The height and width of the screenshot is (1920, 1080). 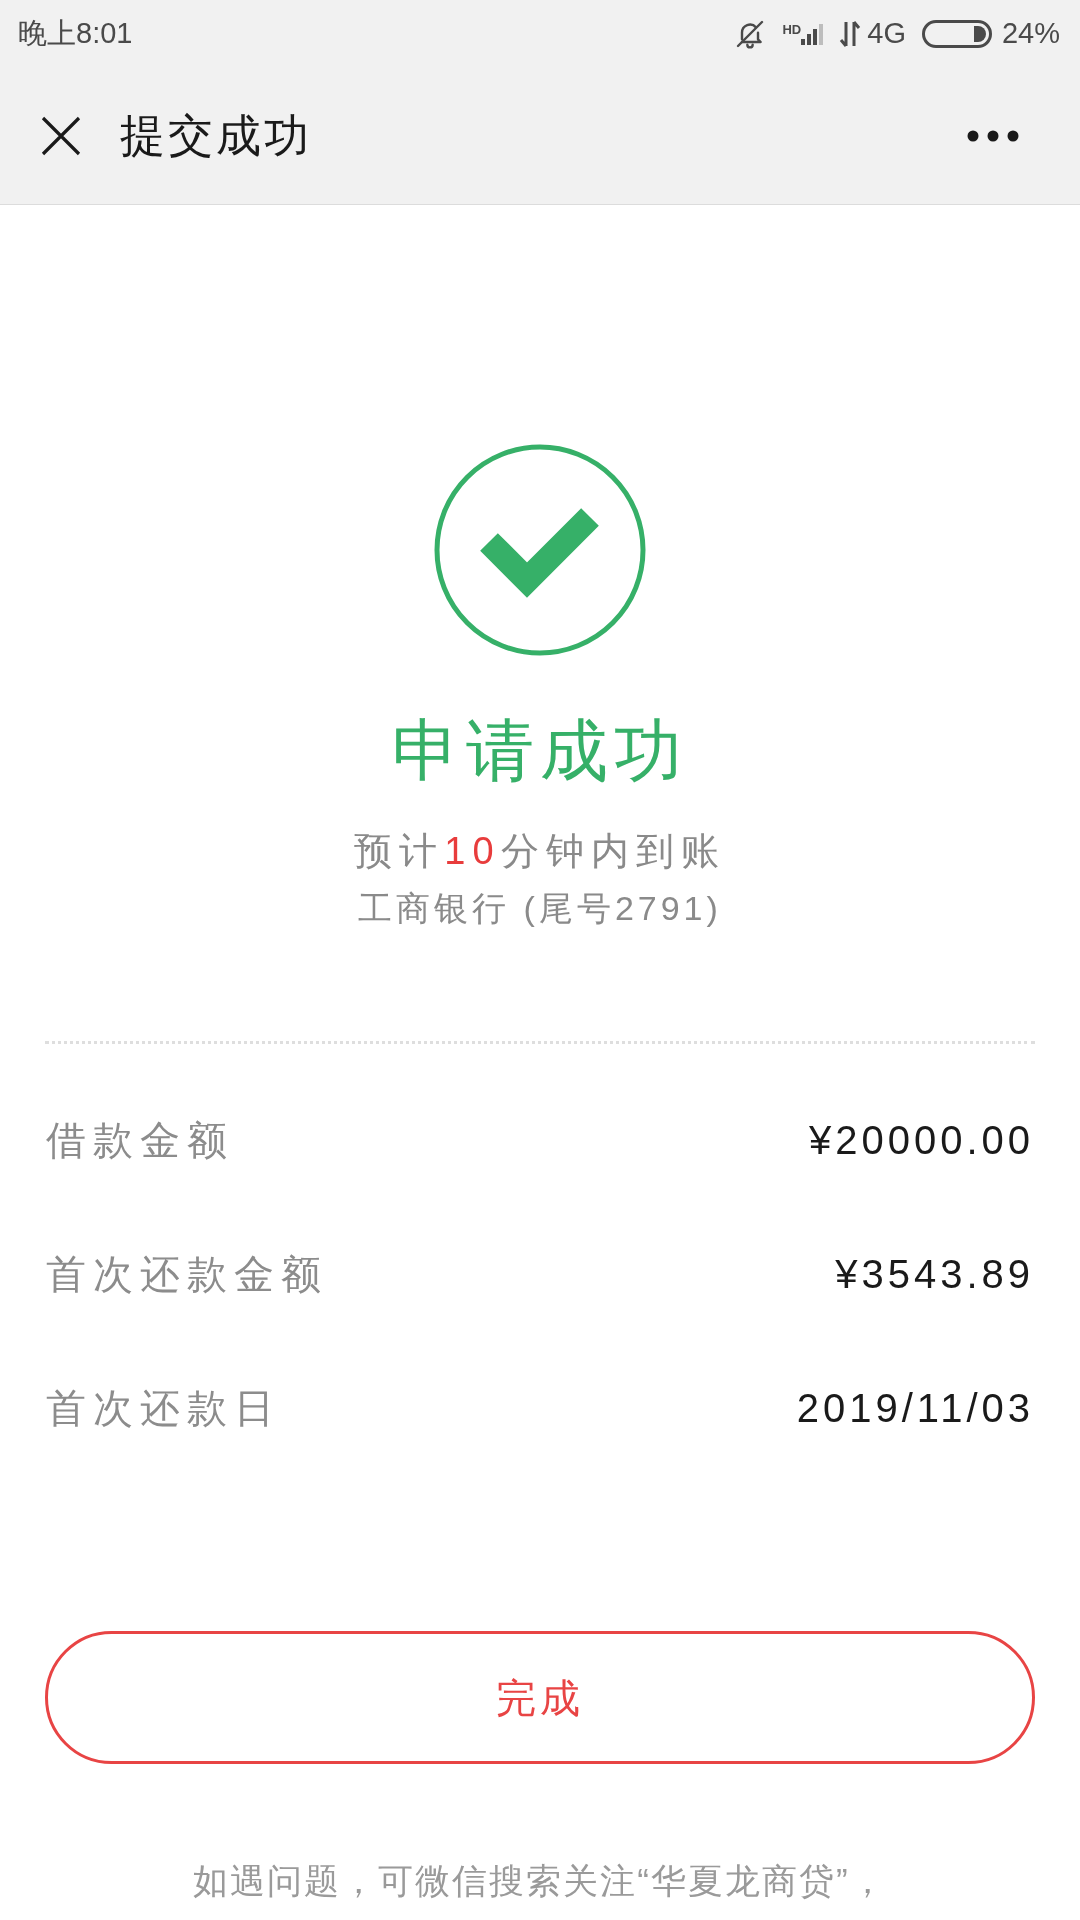 I want to click on signal-icon, so click(x=813, y=34).